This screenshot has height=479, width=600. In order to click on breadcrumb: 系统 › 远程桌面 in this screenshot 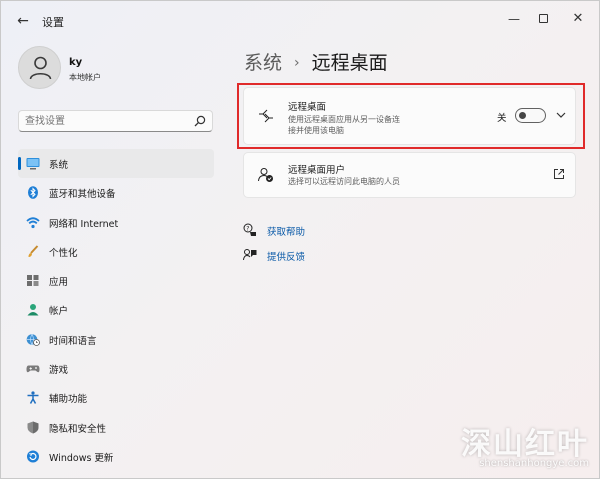, I will do `click(316, 61)`.